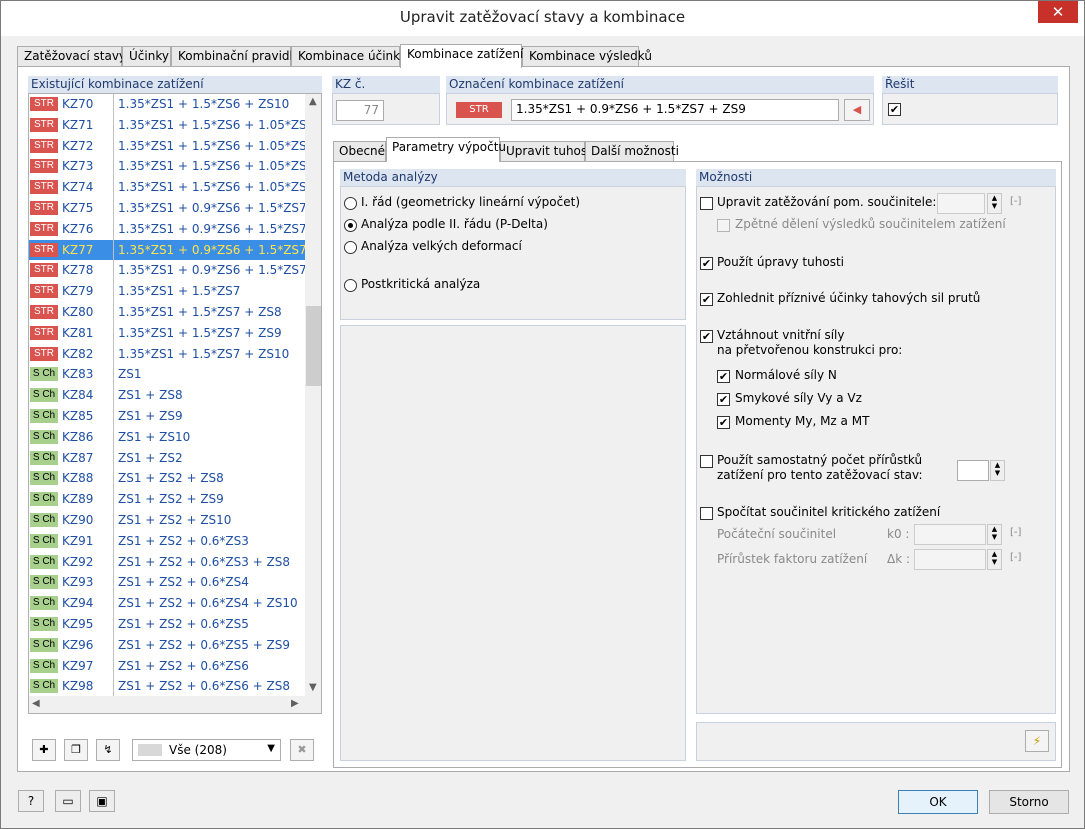 Image resolution: width=1085 pixels, height=829 pixels. Describe the element at coordinates (206, 750) in the screenshot. I see `filter-select: Vše (208) ▼` at that location.